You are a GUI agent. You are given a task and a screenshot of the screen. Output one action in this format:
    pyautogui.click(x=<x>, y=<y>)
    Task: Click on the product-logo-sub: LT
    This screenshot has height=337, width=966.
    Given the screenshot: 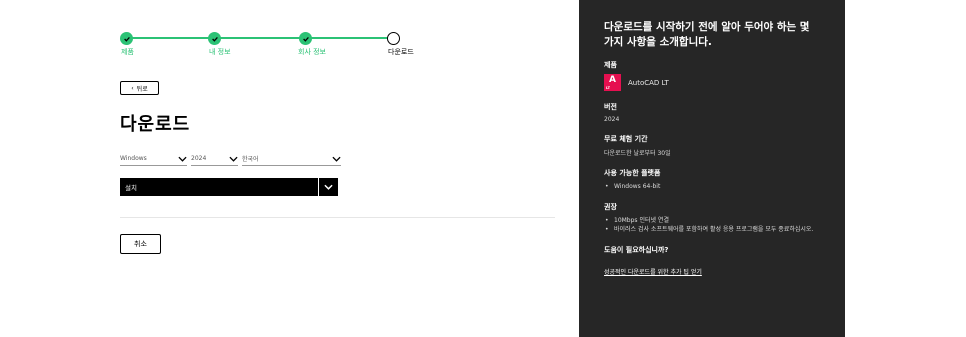 What is the action you would take?
    pyautogui.click(x=608, y=88)
    